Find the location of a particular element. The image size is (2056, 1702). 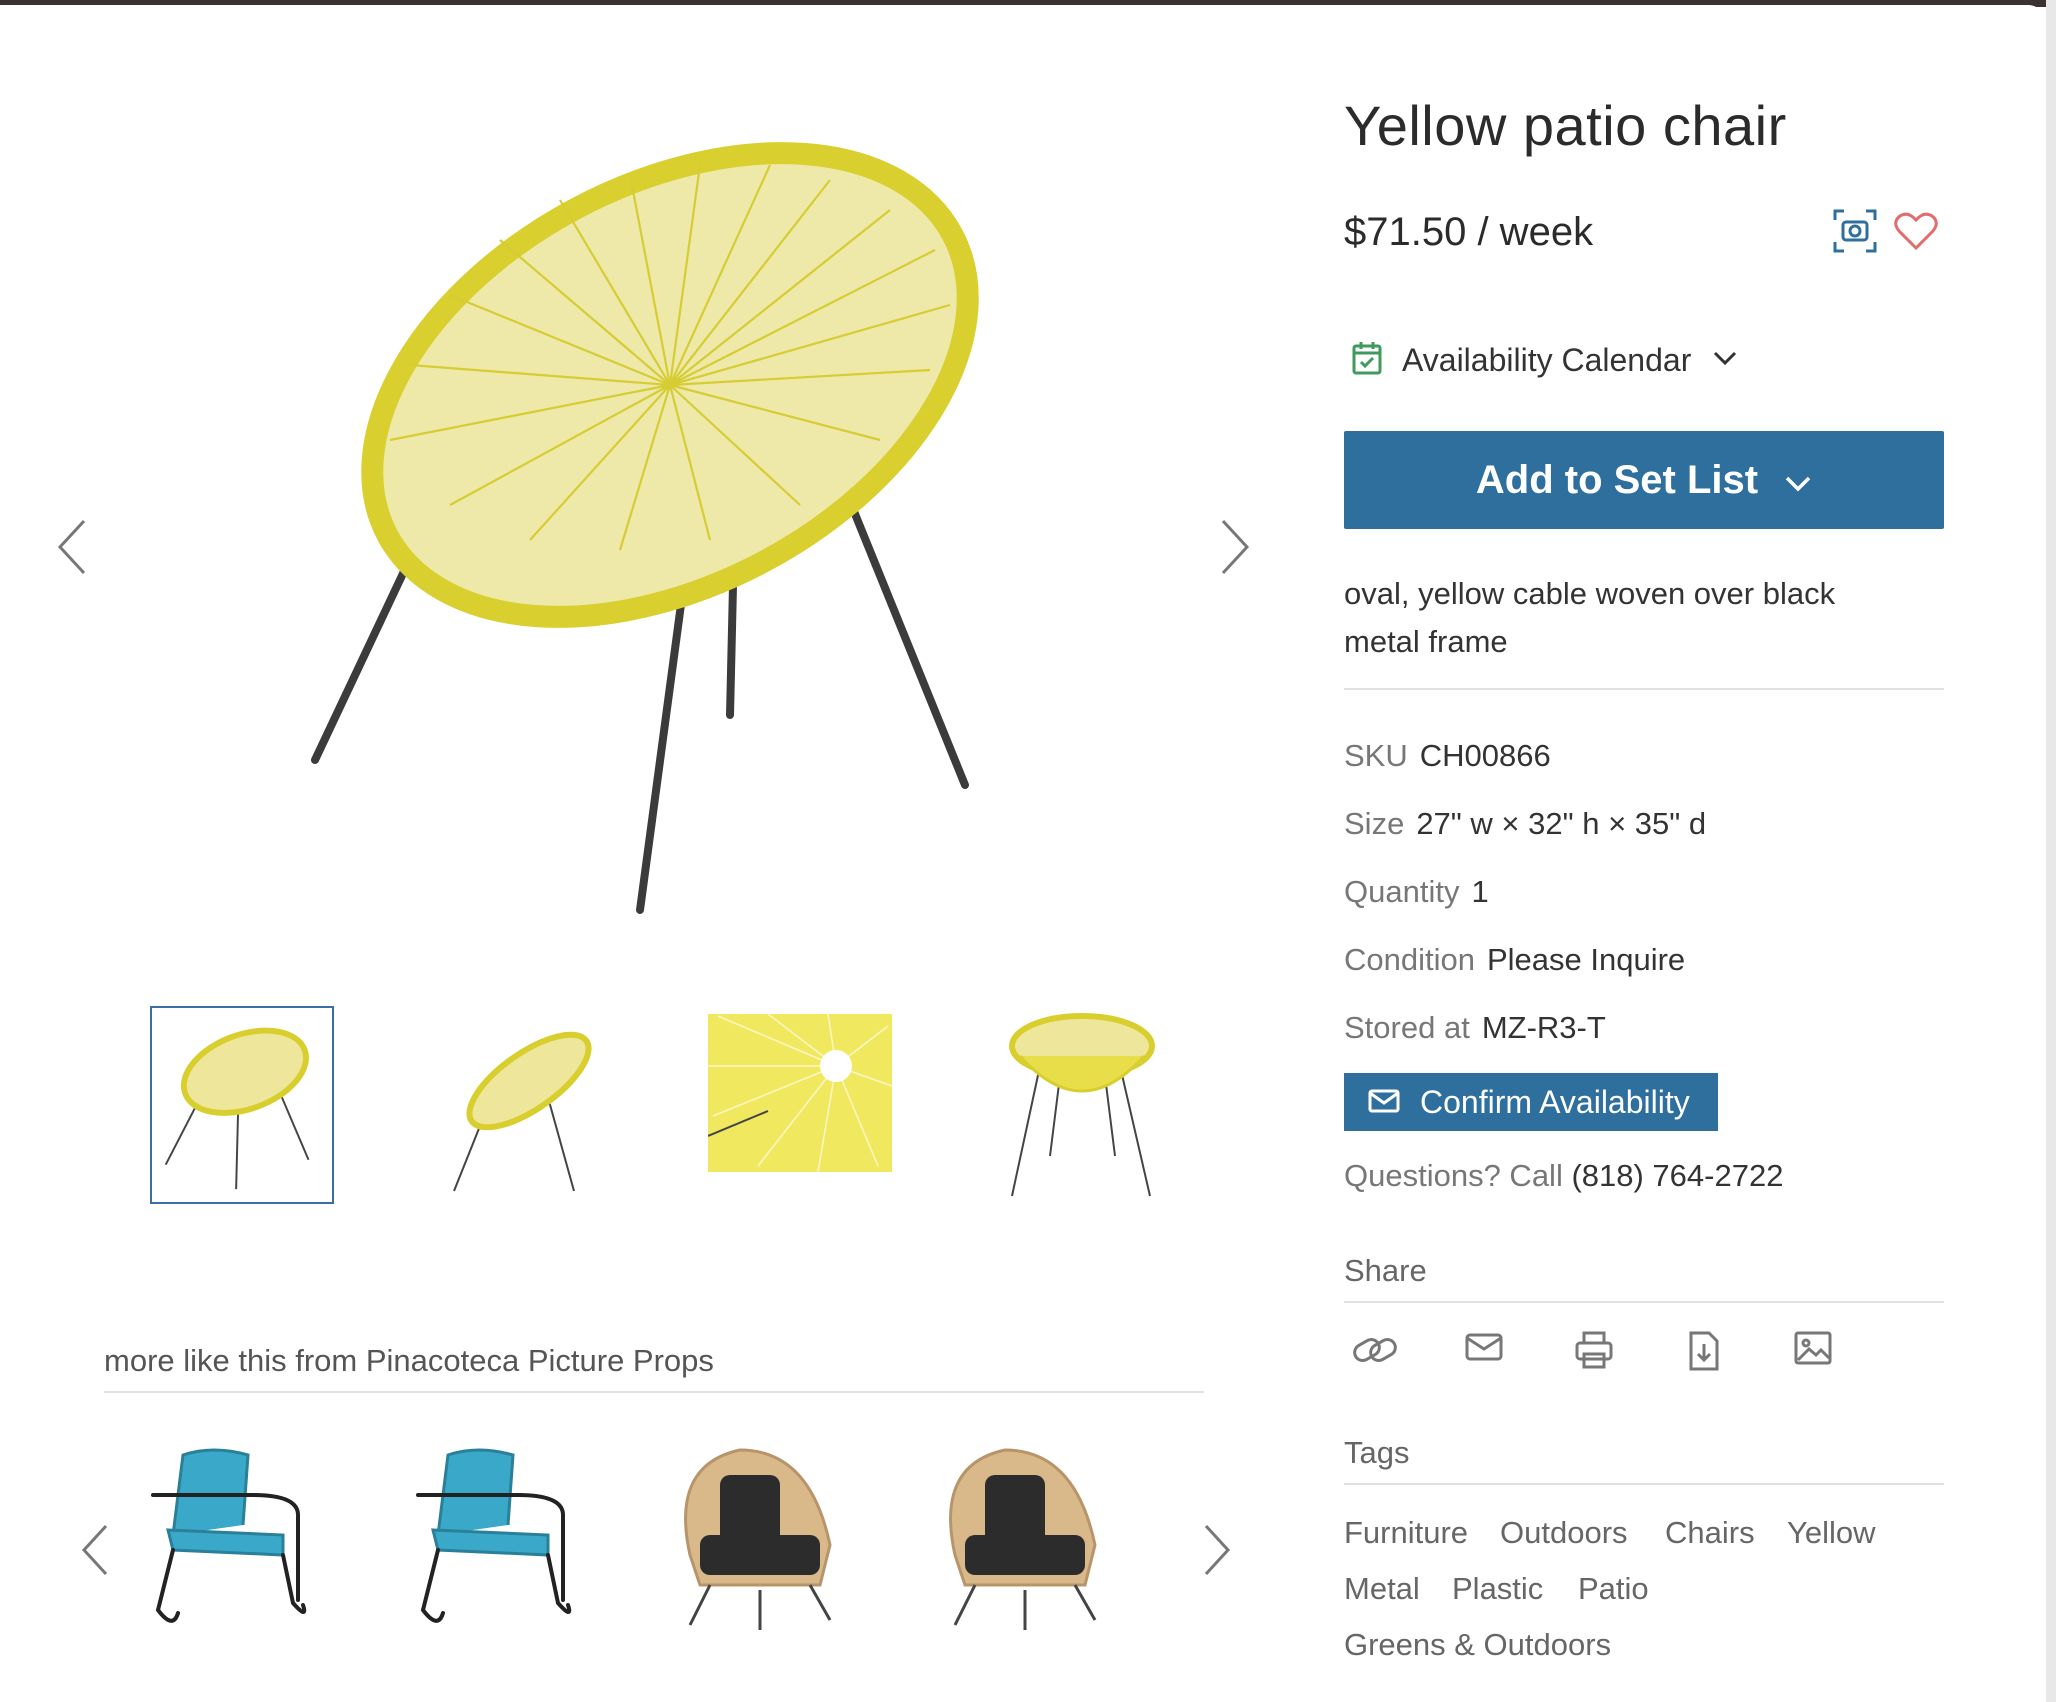

spec-quantity: Quantity 1 is located at coordinates (1416, 892).